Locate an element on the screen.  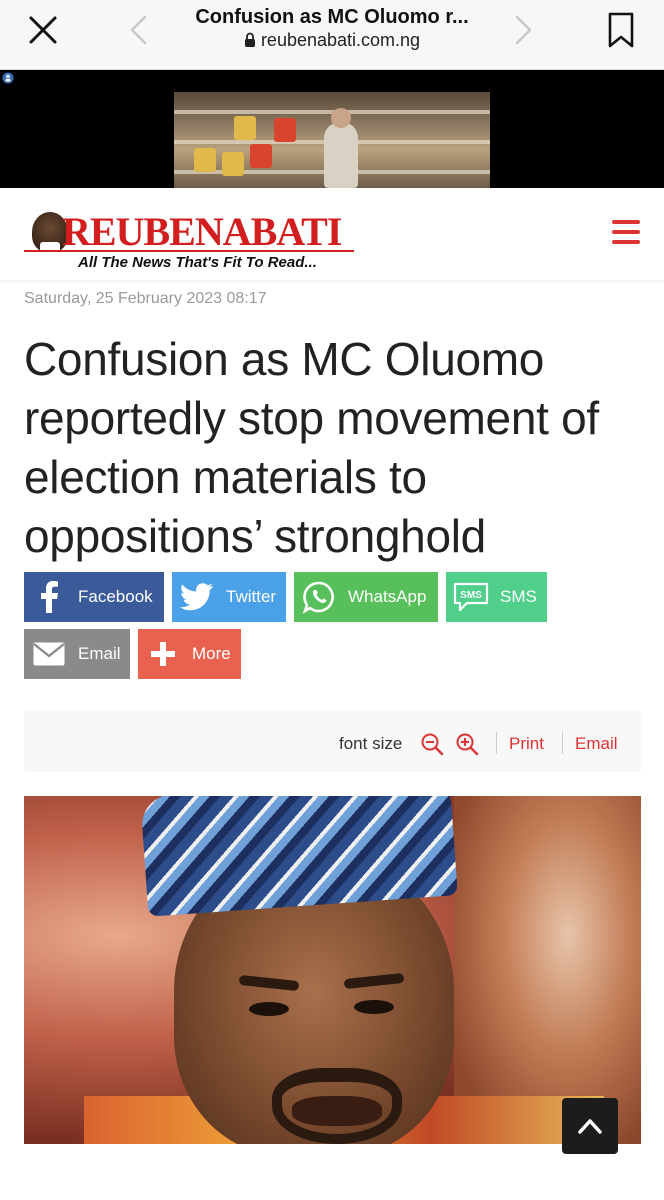
plus-icon is located at coordinates (163, 654).